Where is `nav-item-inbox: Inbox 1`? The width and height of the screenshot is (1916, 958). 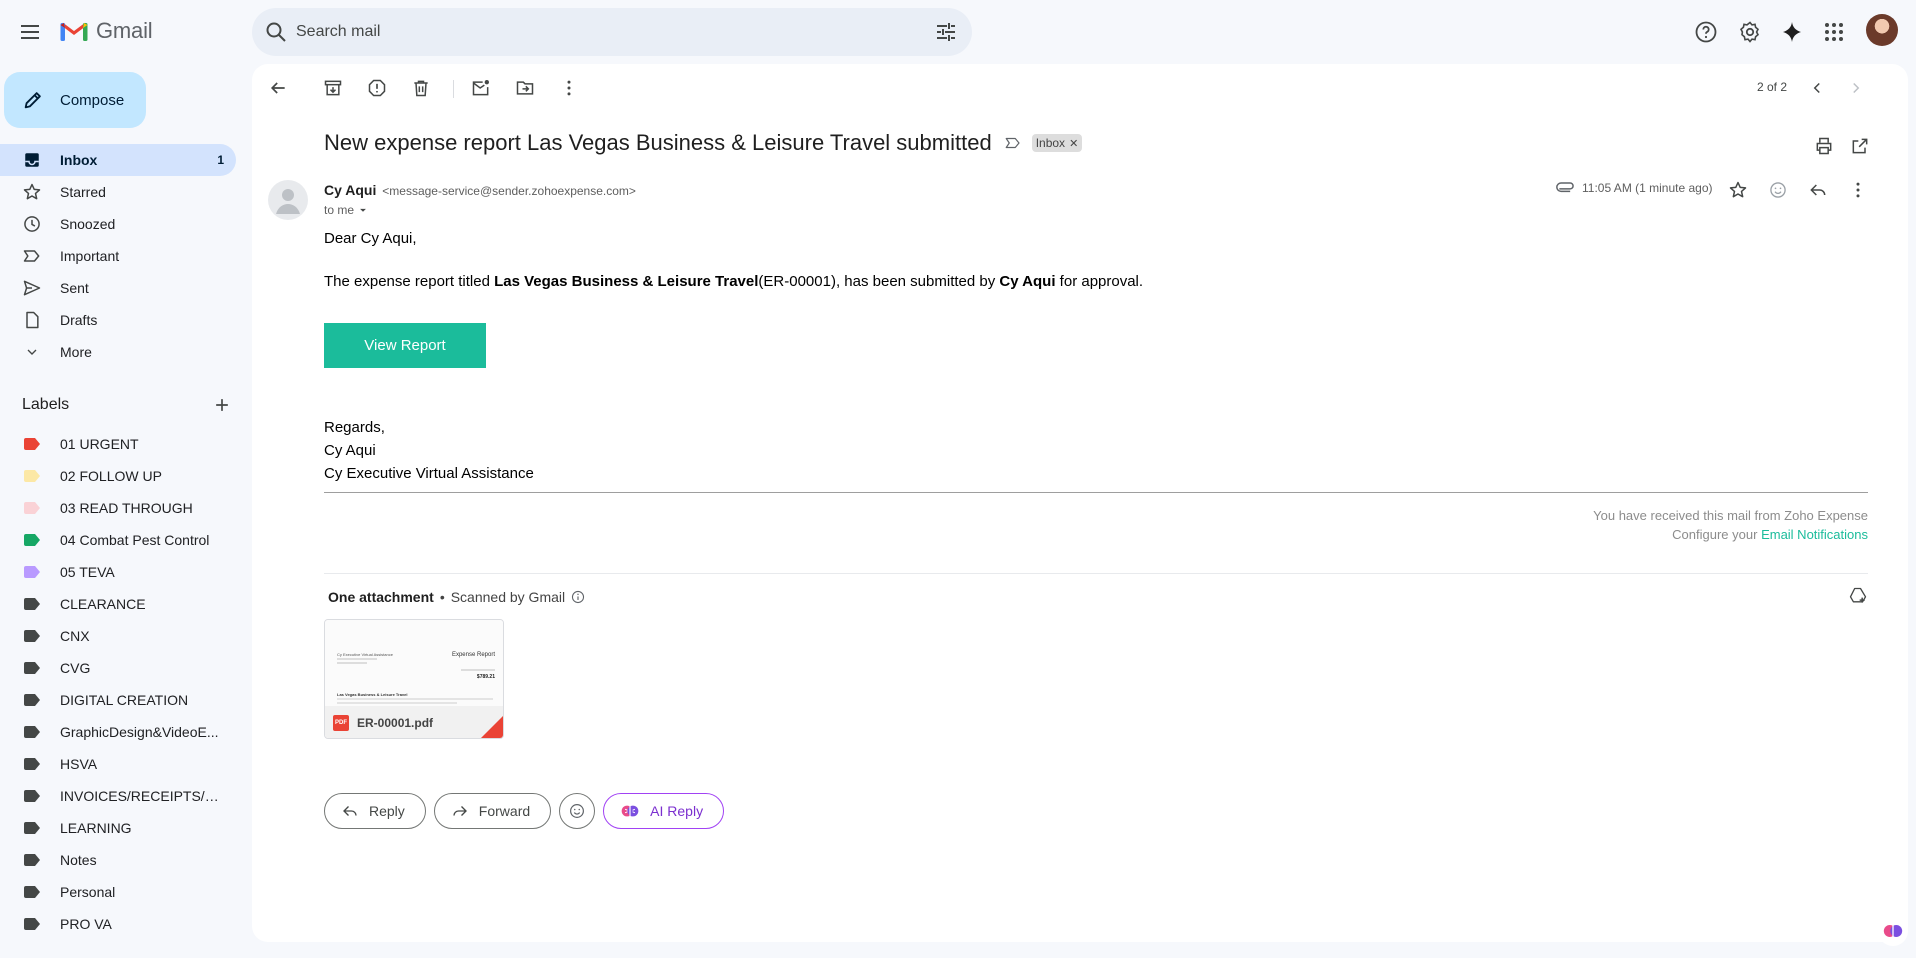
nav-item-inbox: Inbox 1 is located at coordinates (118, 160).